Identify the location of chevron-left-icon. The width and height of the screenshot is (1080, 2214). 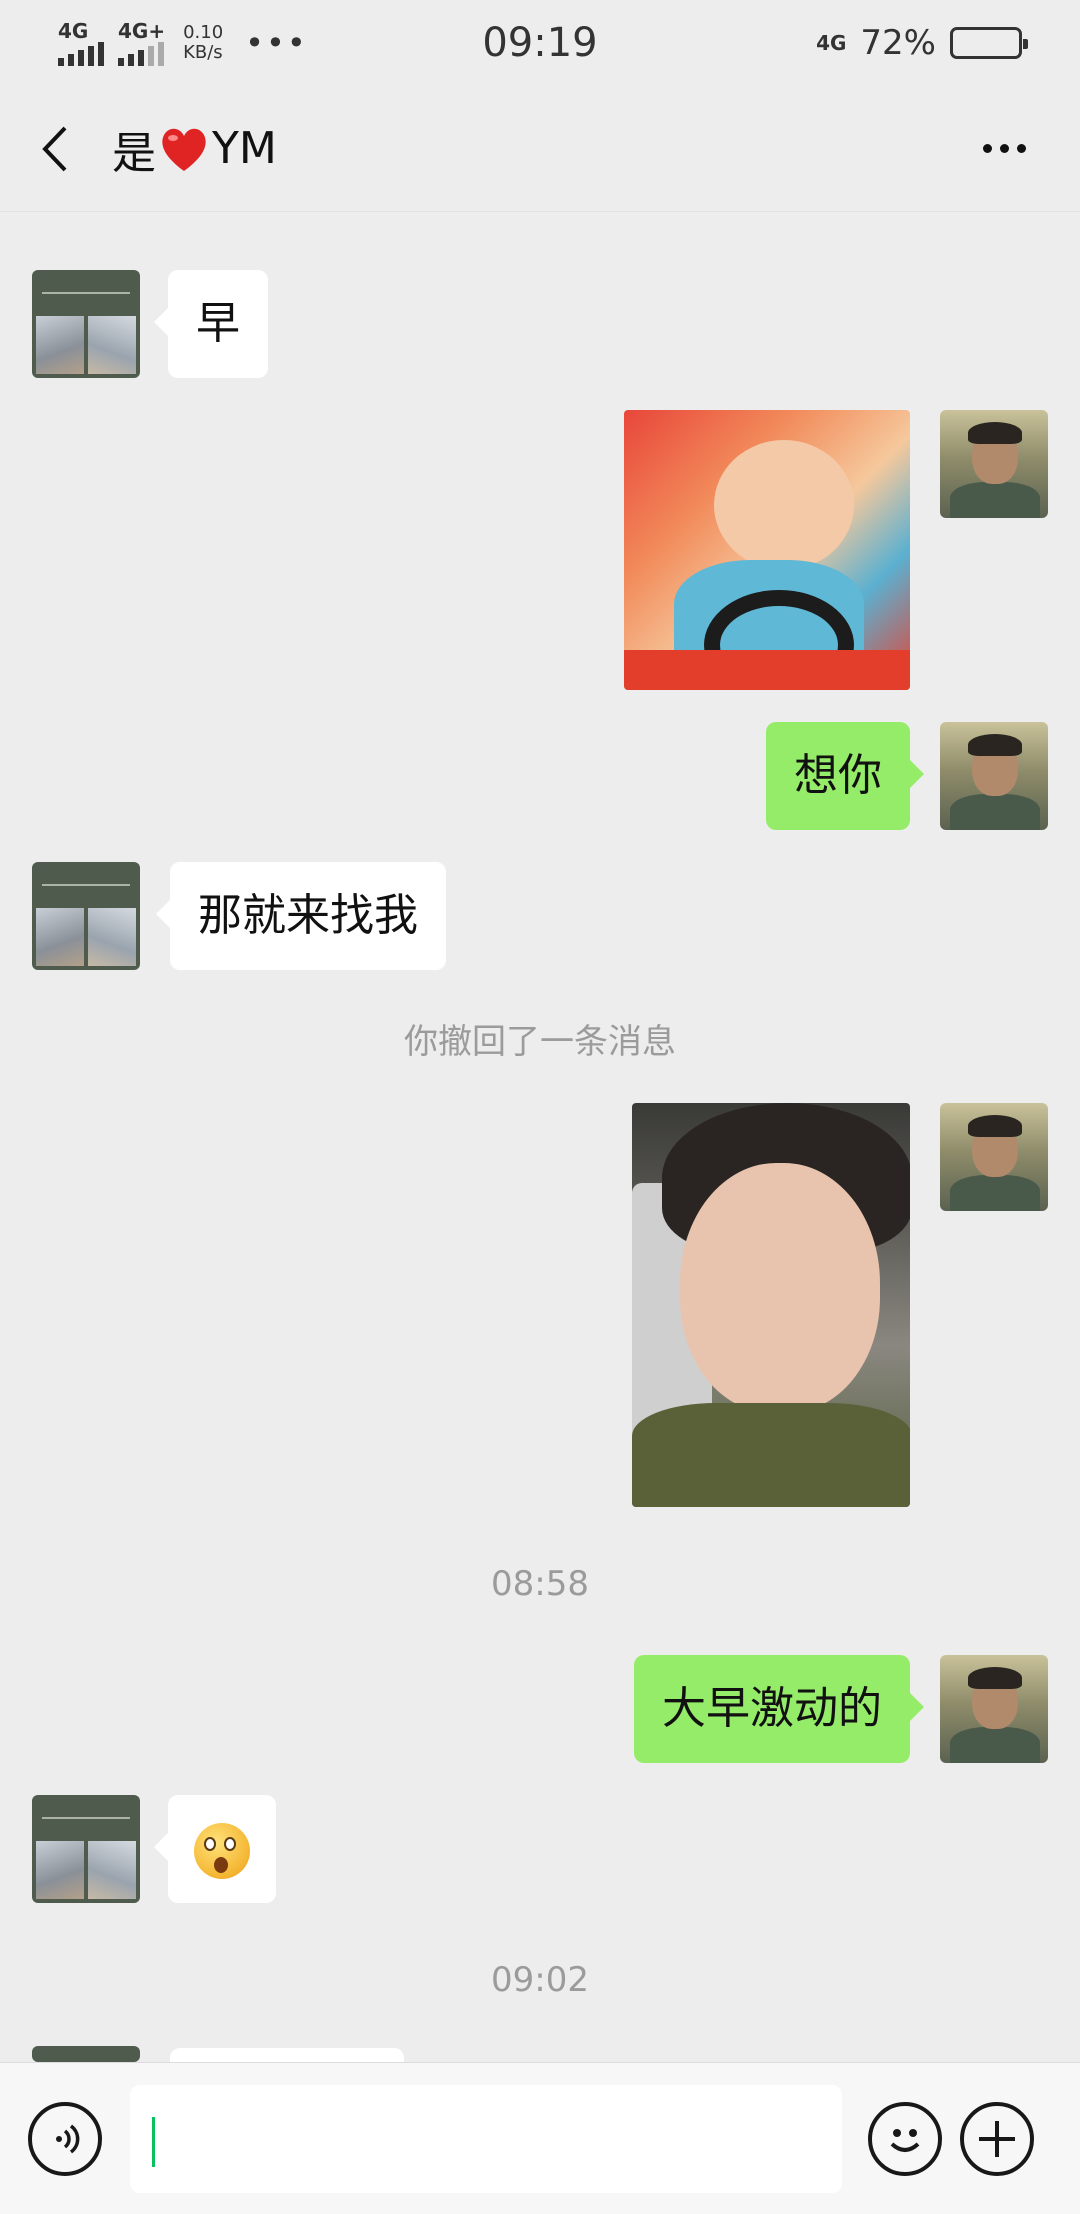
(54, 149).